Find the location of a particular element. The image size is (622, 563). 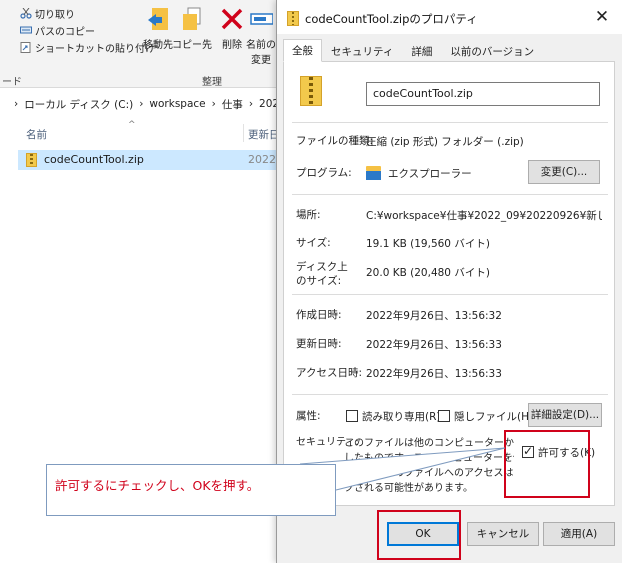

instruction-callout: 許可するにチェックし、OKを押す。 is located at coordinates (191, 490).